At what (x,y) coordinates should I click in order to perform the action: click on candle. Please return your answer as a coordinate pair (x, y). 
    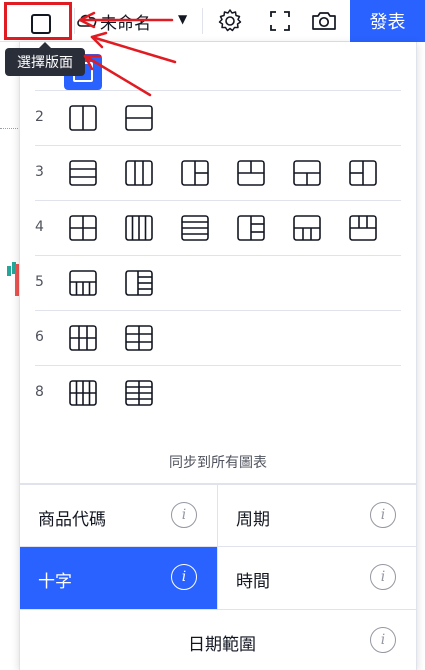
    Looking at the image, I should click on (9, 271).